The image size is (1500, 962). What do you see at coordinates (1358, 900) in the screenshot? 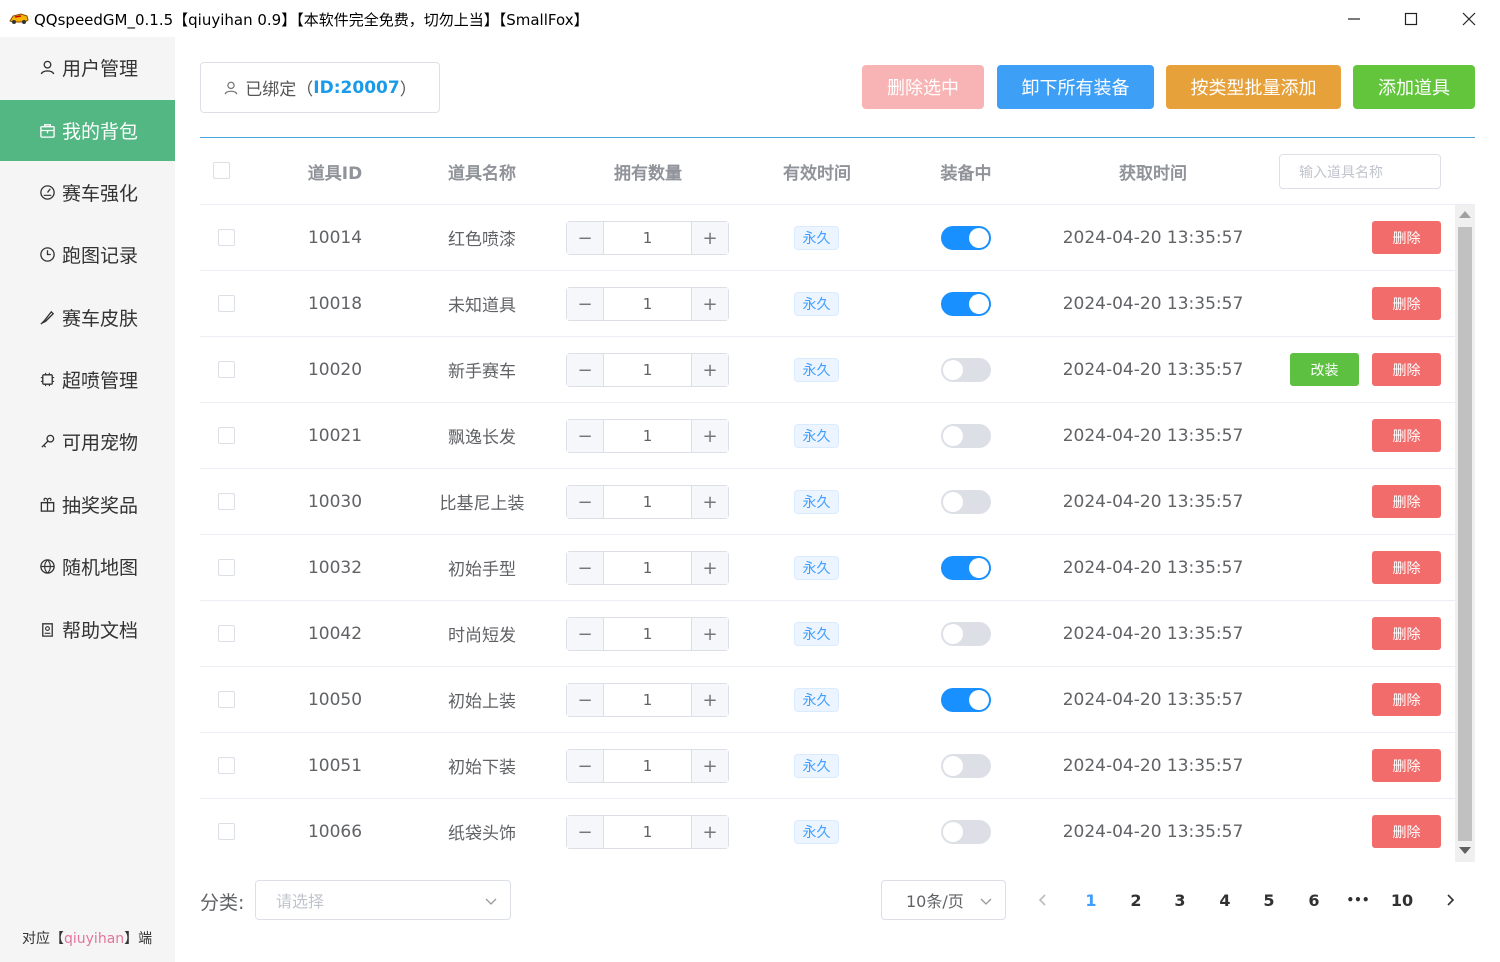
I see `more-pages-button: •••` at bounding box center [1358, 900].